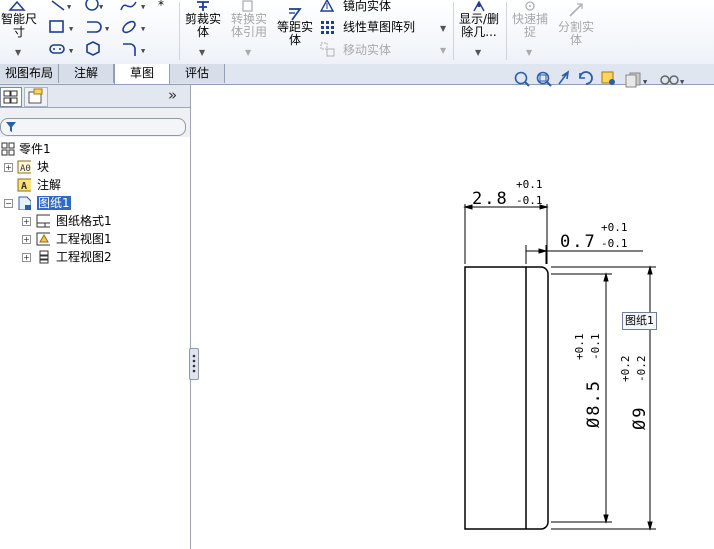 The image size is (714, 549). I want to click on tree-item-label: 注解, so click(49, 185).